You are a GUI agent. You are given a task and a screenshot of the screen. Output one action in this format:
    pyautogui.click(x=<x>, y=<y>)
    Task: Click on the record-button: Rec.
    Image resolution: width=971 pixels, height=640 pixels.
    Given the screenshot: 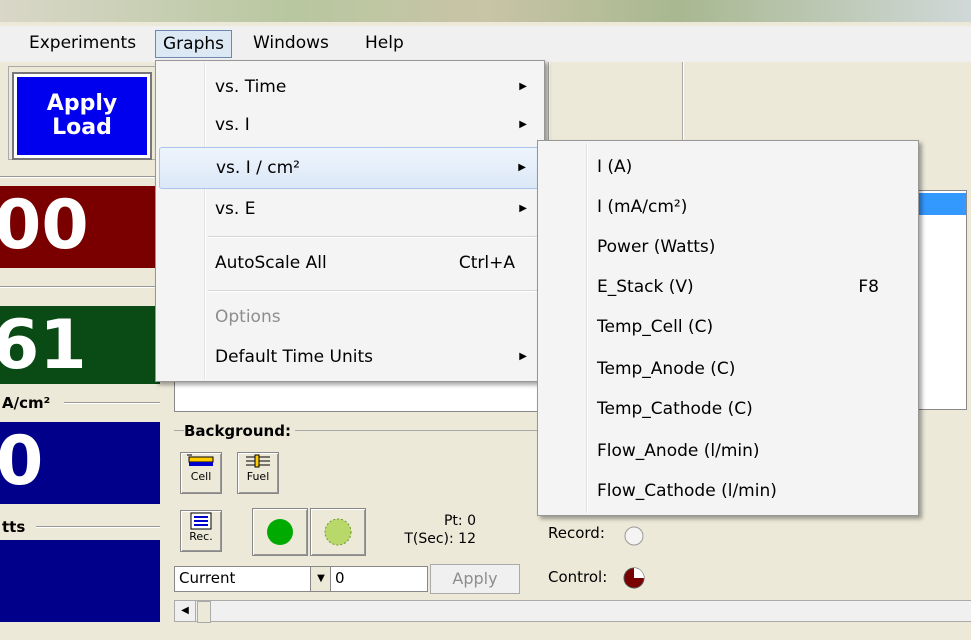 What is the action you would take?
    pyautogui.click(x=201, y=531)
    